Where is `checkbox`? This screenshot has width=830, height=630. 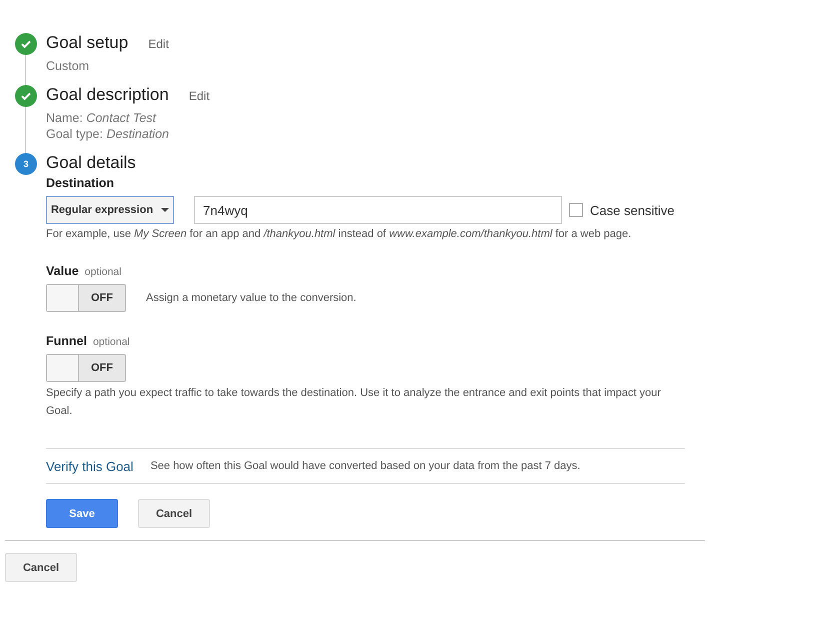 checkbox is located at coordinates (576, 210).